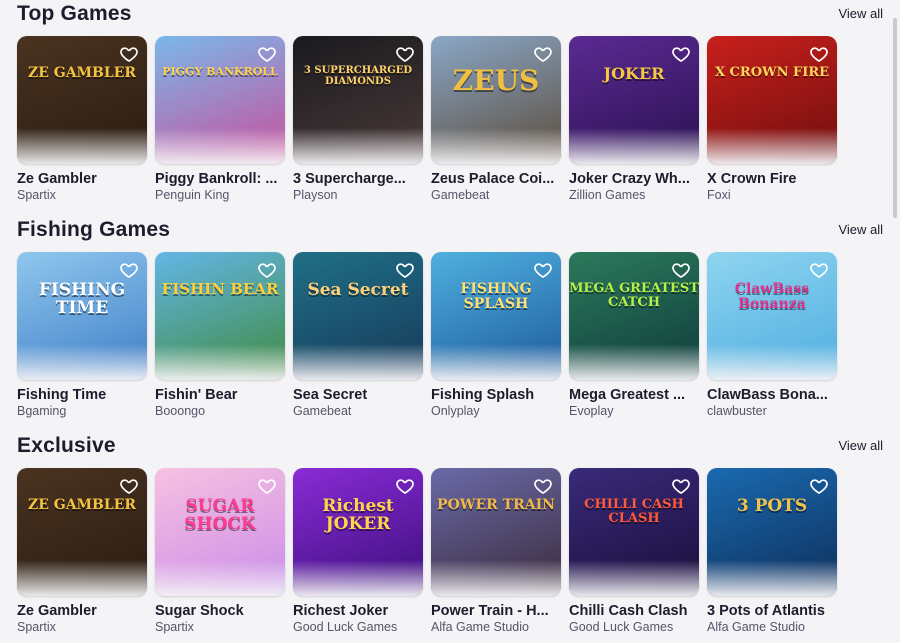 This screenshot has width=900, height=643. I want to click on game-card: FISHIN BEAR Fishin' Bear Booongo, so click(220, 335).